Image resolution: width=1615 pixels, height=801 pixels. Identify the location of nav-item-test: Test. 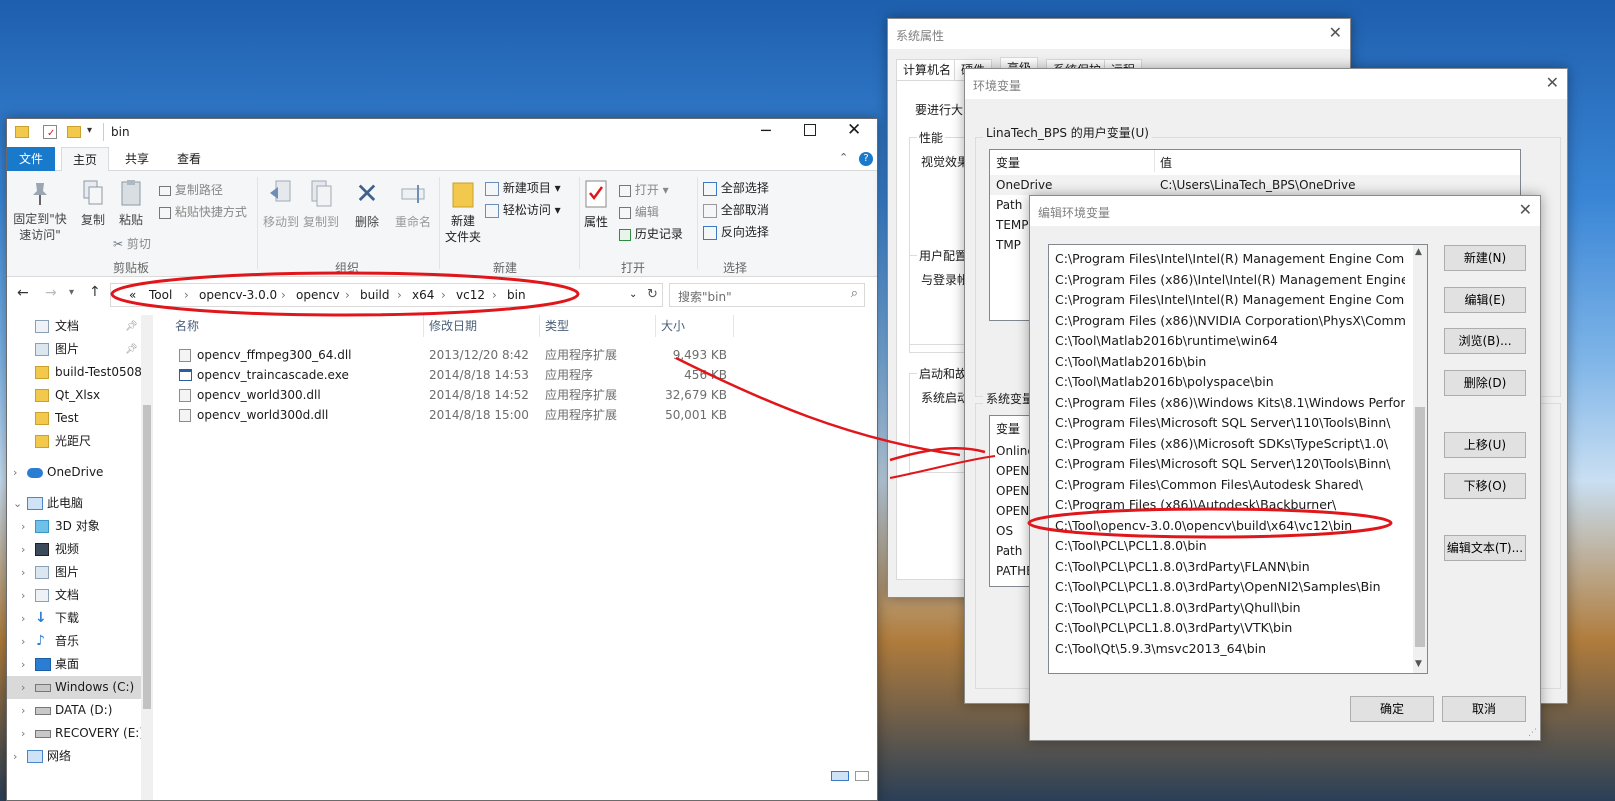
(78, 418).